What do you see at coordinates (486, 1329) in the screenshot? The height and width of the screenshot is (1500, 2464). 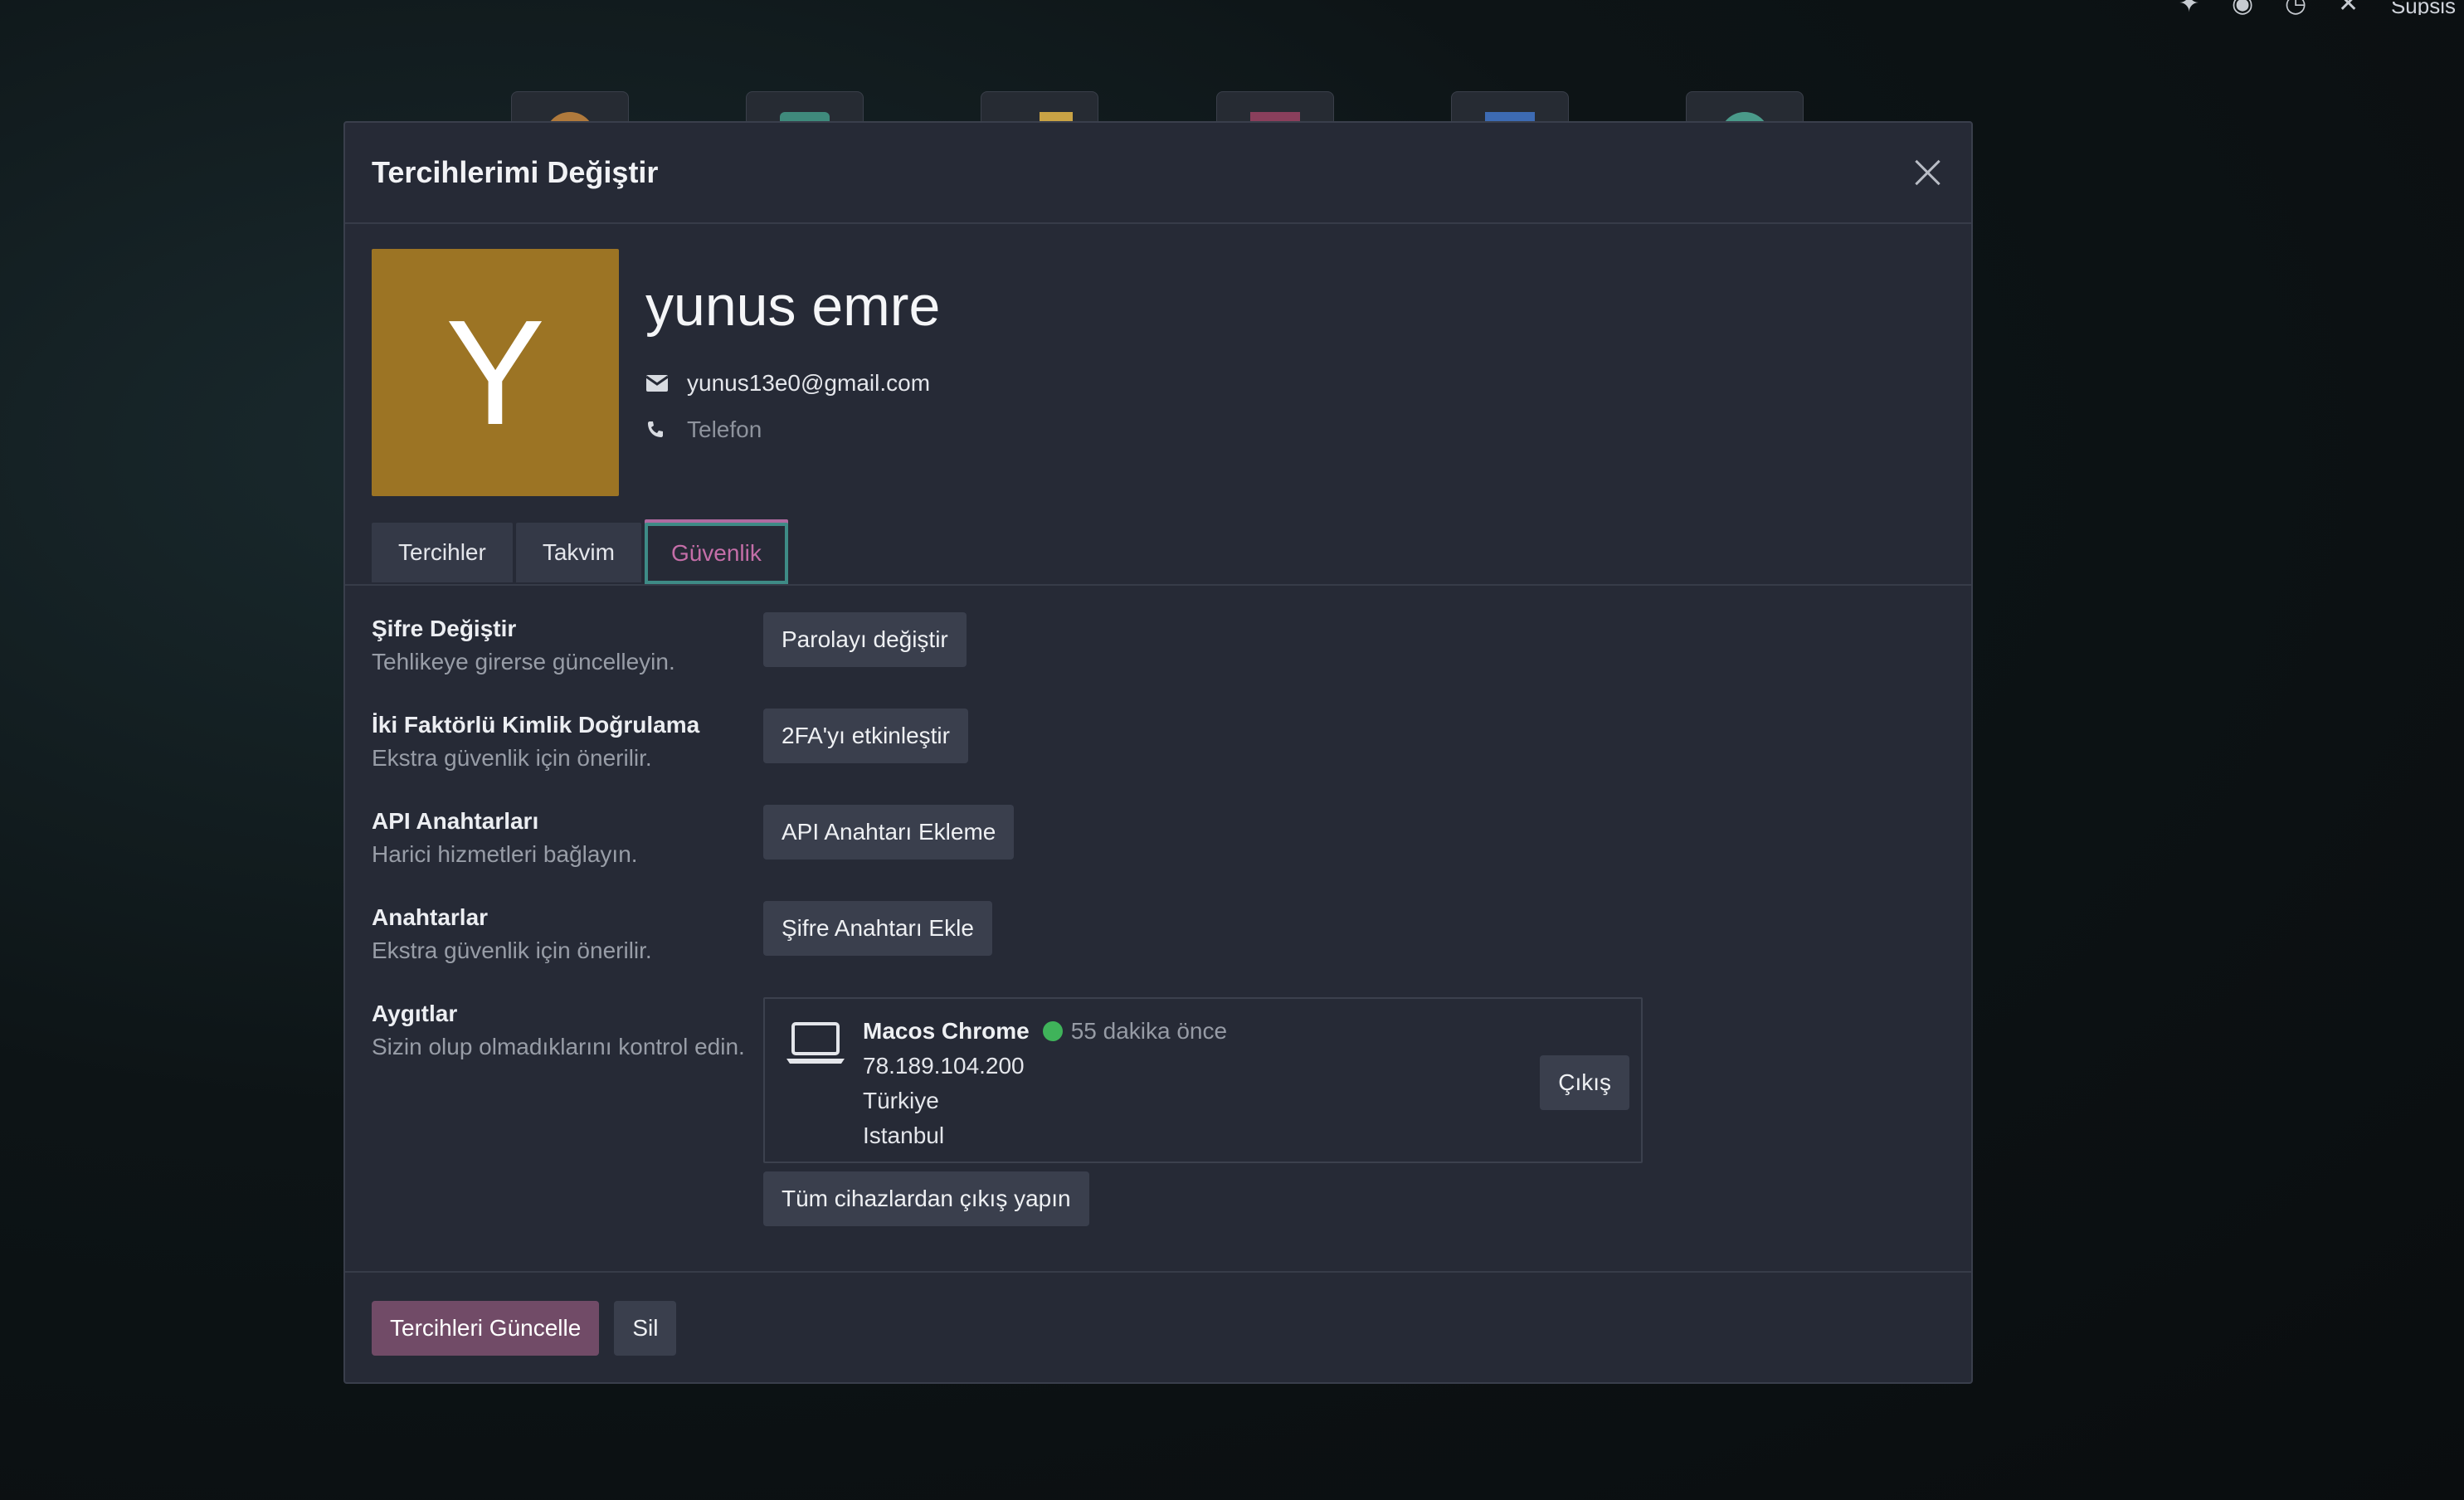 I see `update-preferences-button: Tercihleri Güncelle` at bounding box center [486, 1329].